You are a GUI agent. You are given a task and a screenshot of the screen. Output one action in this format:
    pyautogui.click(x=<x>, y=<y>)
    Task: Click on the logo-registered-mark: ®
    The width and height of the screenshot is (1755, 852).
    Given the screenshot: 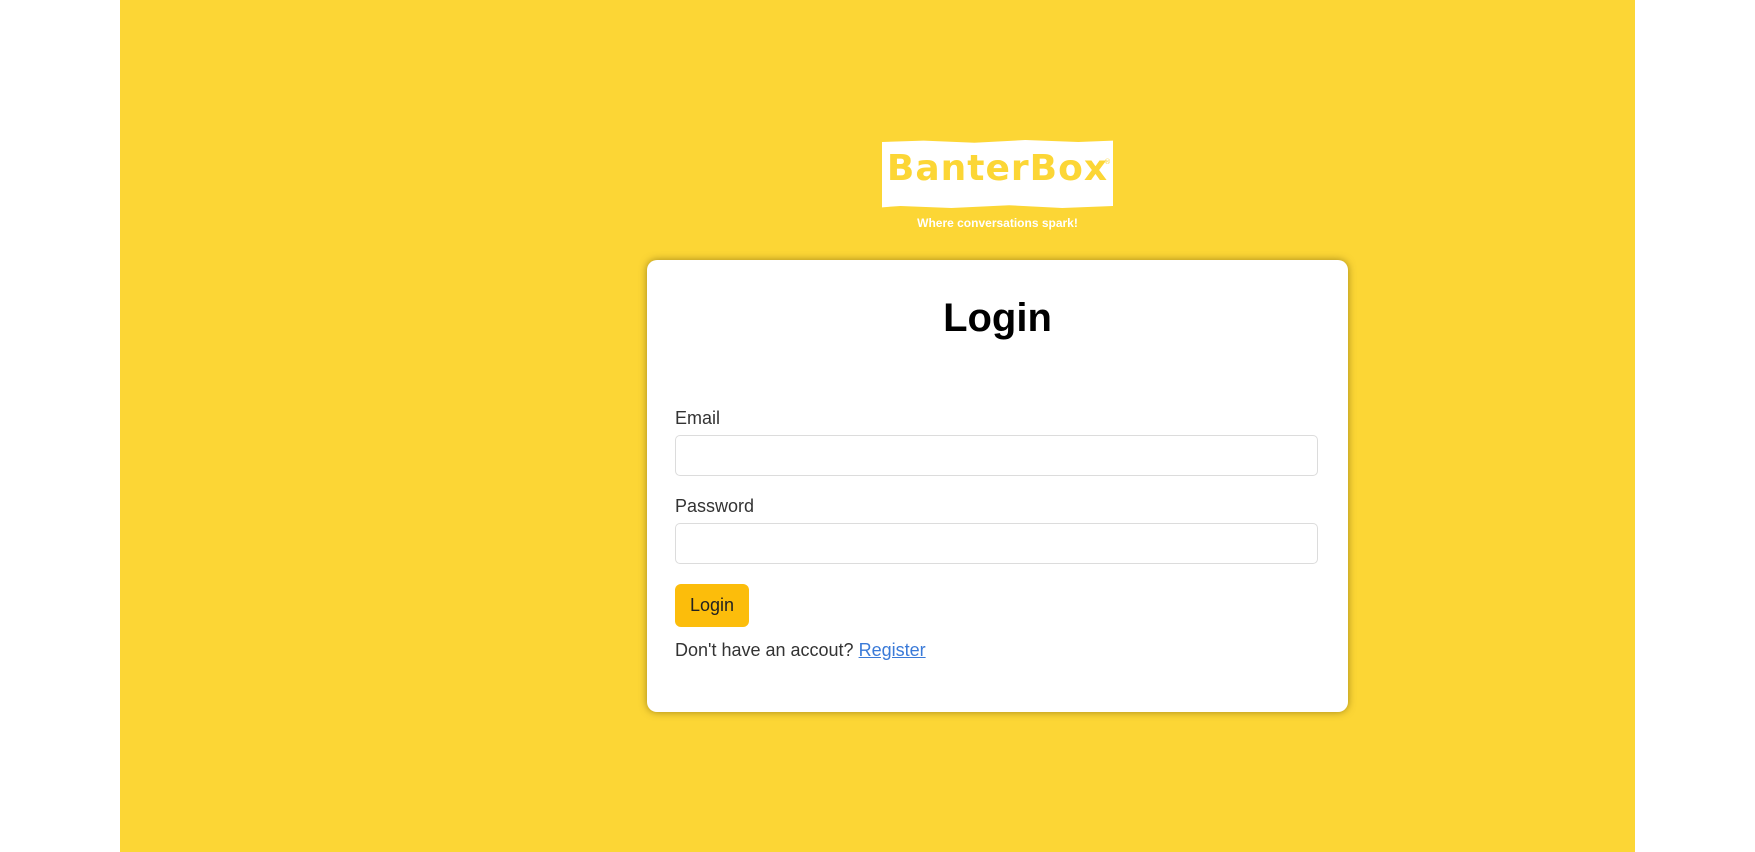 What is the action you would take?
    pyautogui.click(x=1107, y=162)
    